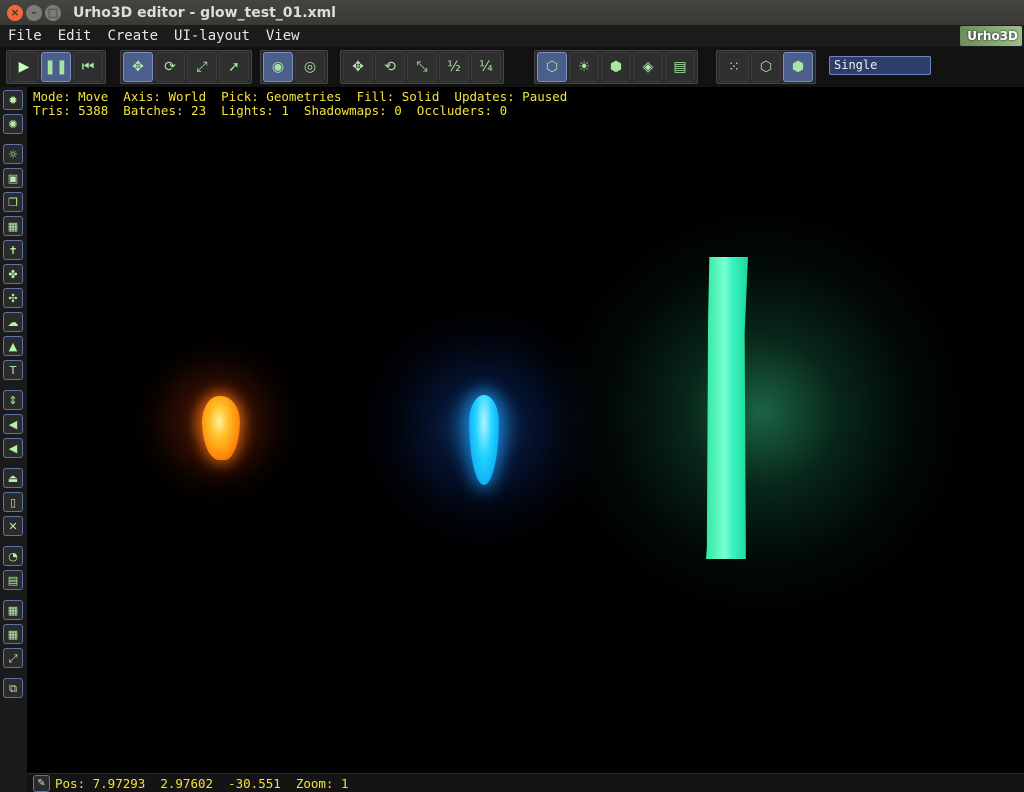 The width and height of the screenshot is (1024, 792). I want to click on camera-icon: ▣, so click(13, 178).